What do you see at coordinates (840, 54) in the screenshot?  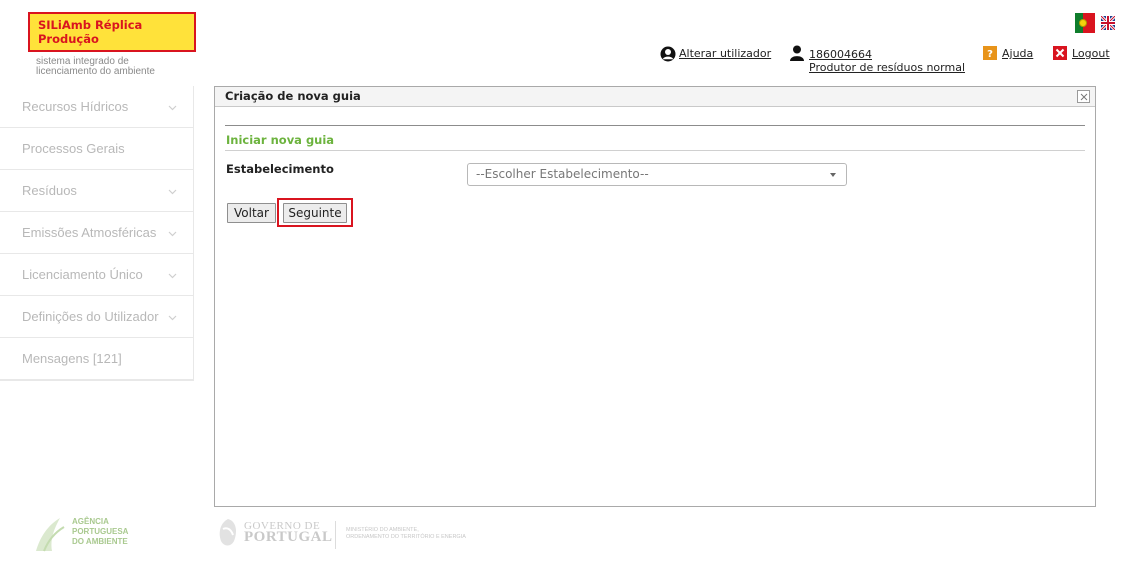 I see `user-id-link: 186004664` at bounding box center [840, 54].